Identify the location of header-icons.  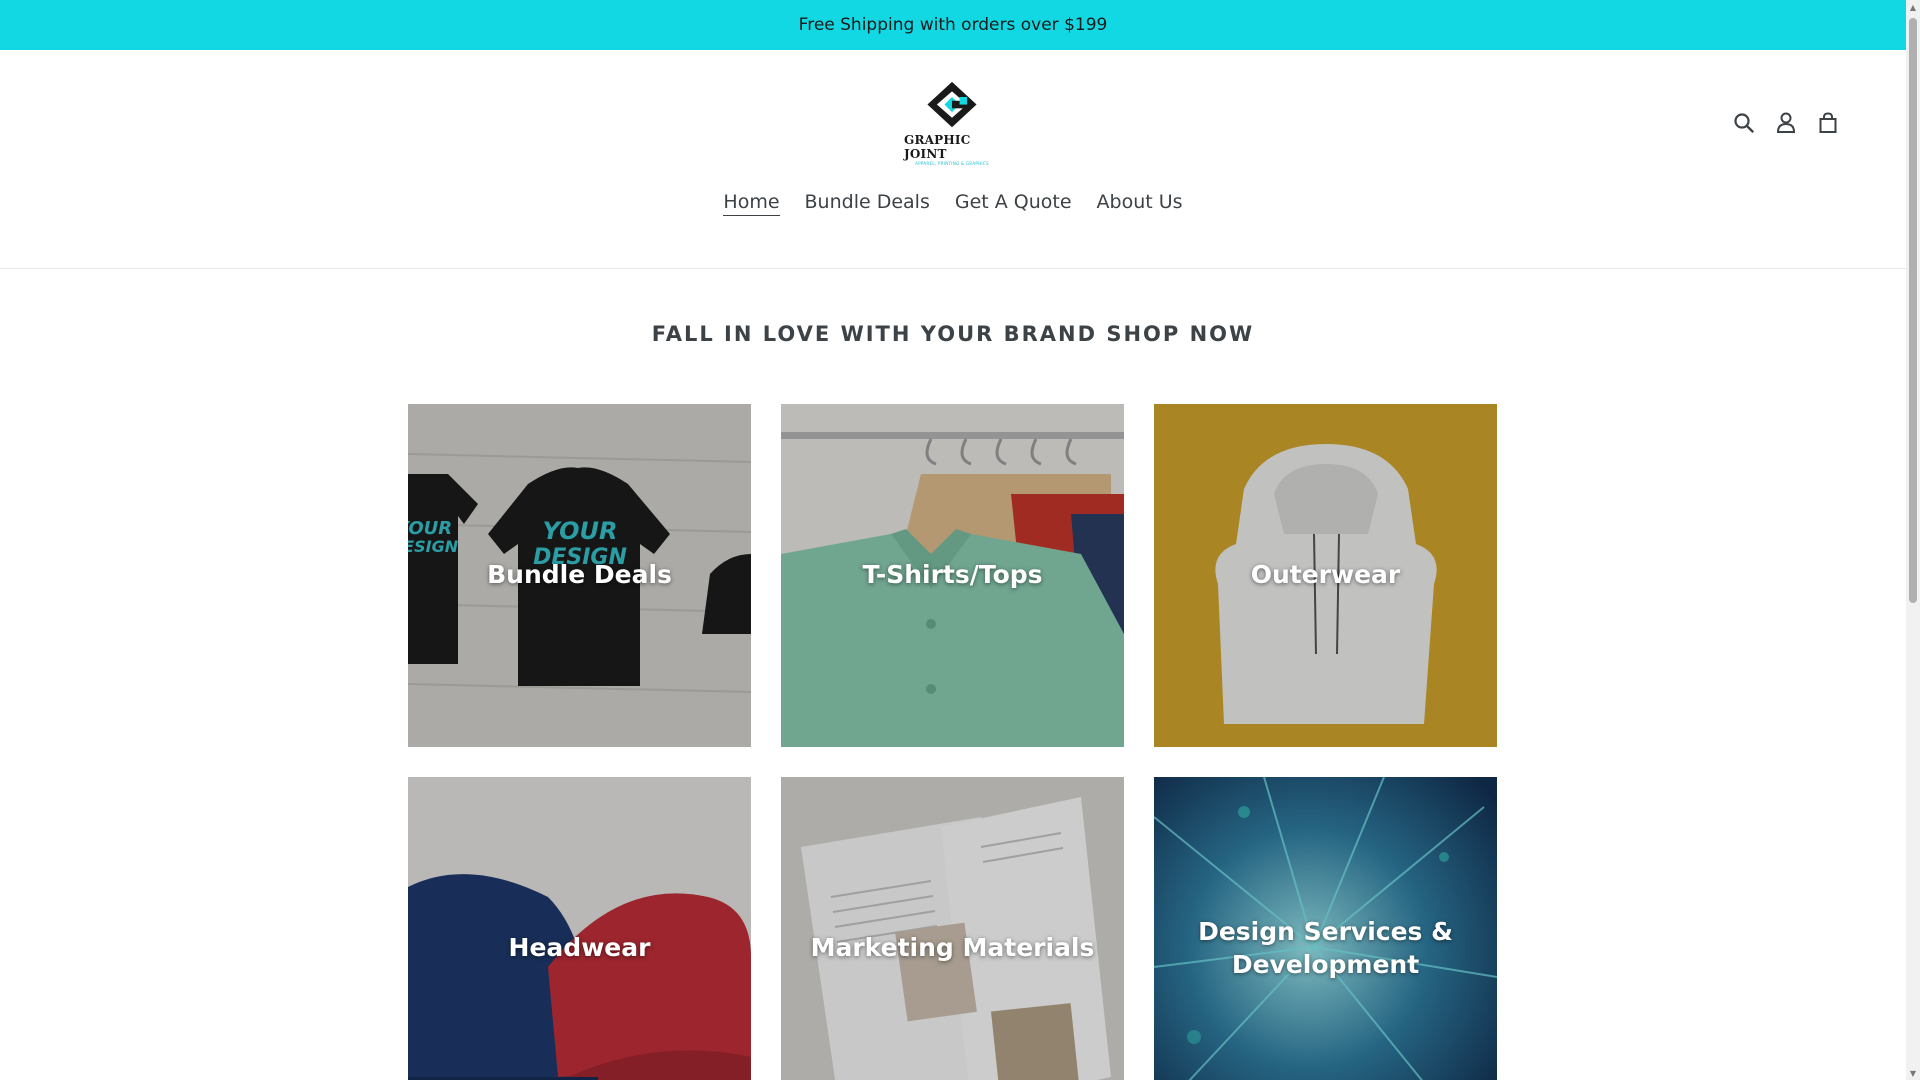
(1786, 123).